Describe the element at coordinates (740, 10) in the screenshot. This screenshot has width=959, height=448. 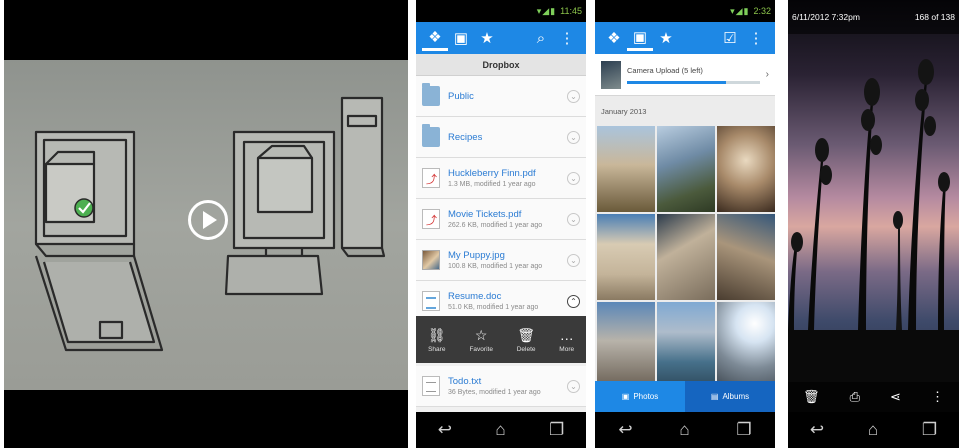
I see `status-icons: ▾◢▮` at that location.